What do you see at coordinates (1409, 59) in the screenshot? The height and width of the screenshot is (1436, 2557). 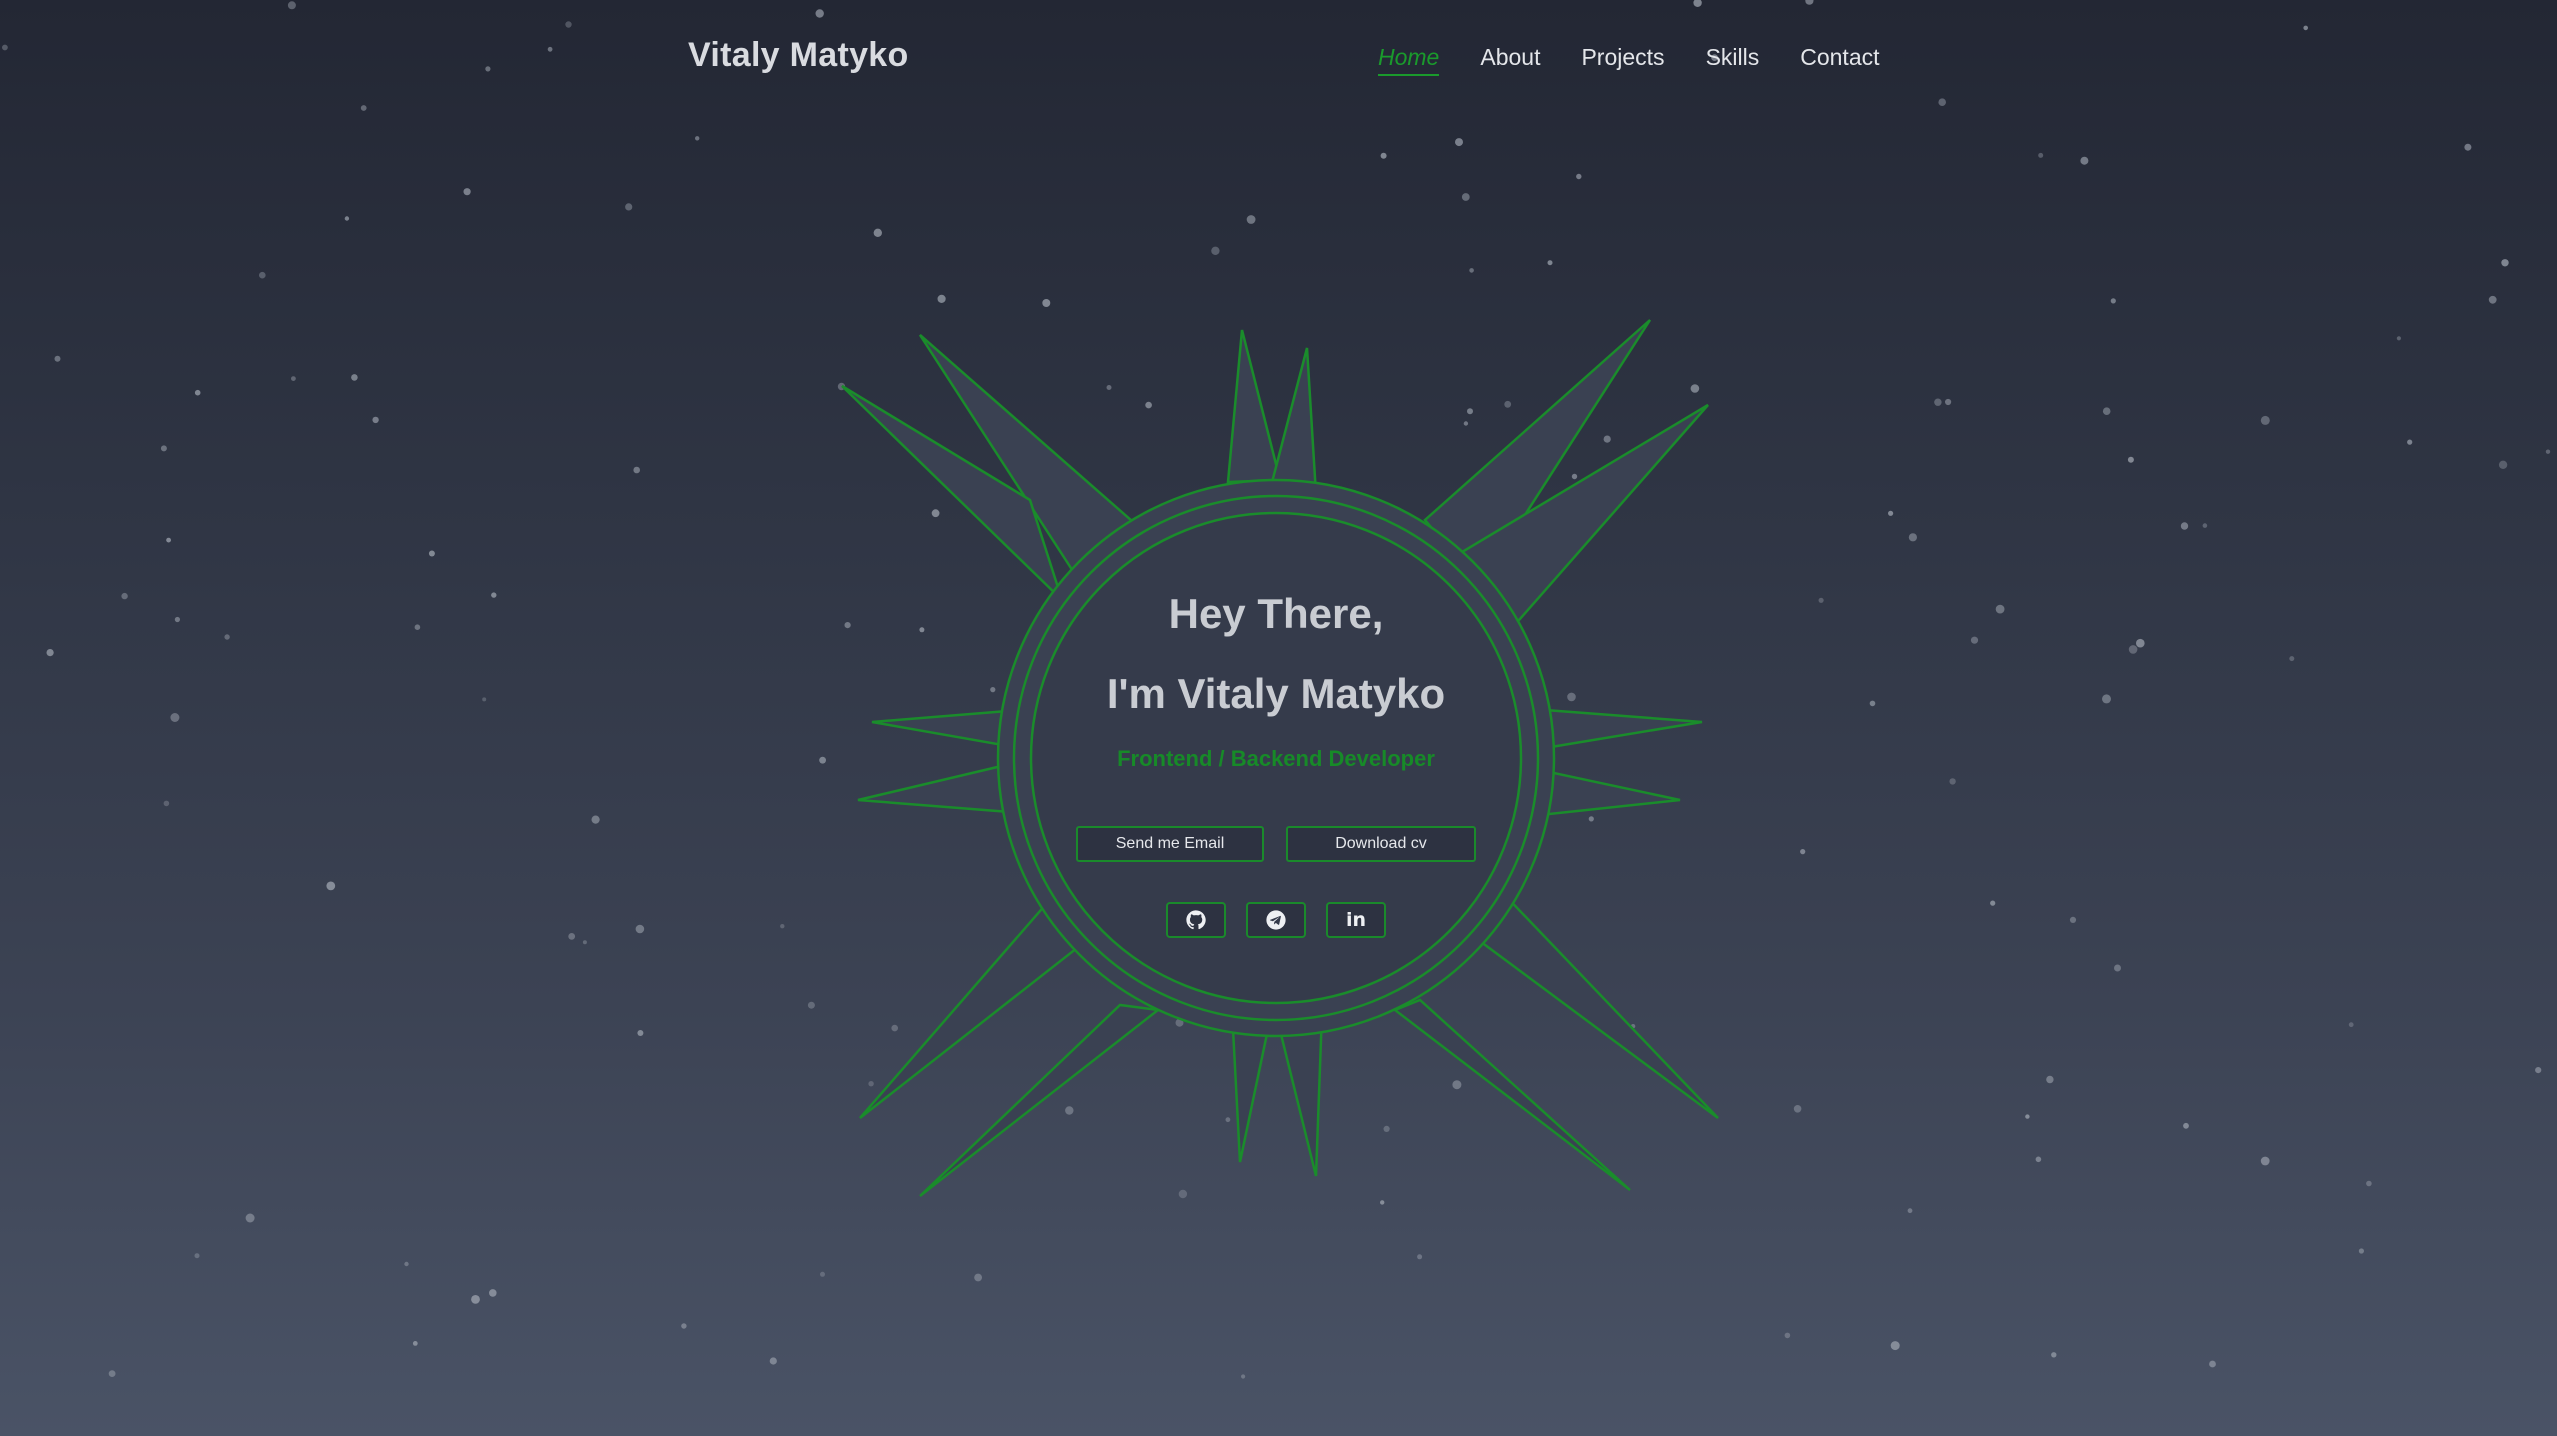 I see `nav-item-home: Home` at bounding box center [1409, 59].